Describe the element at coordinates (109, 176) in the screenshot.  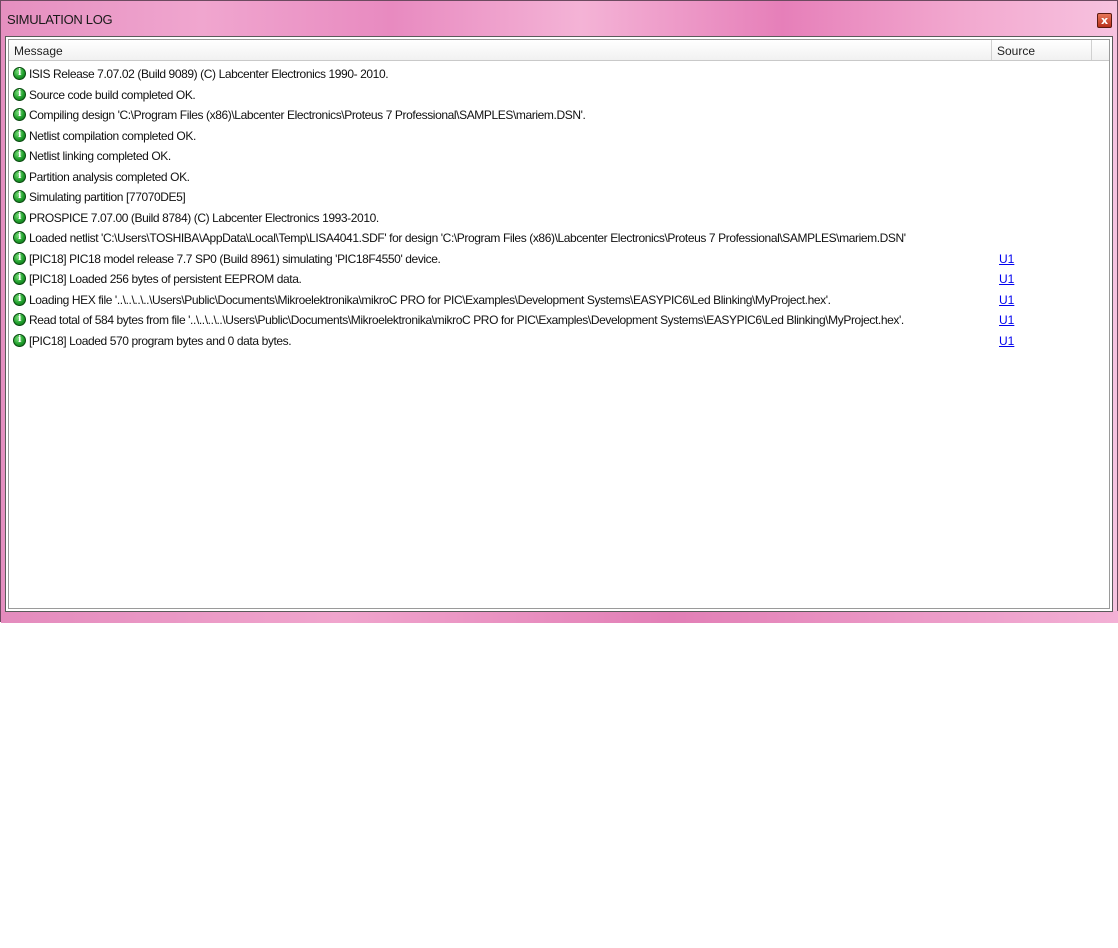
I see `log-message: Partition analysis completed OK.` at that location.